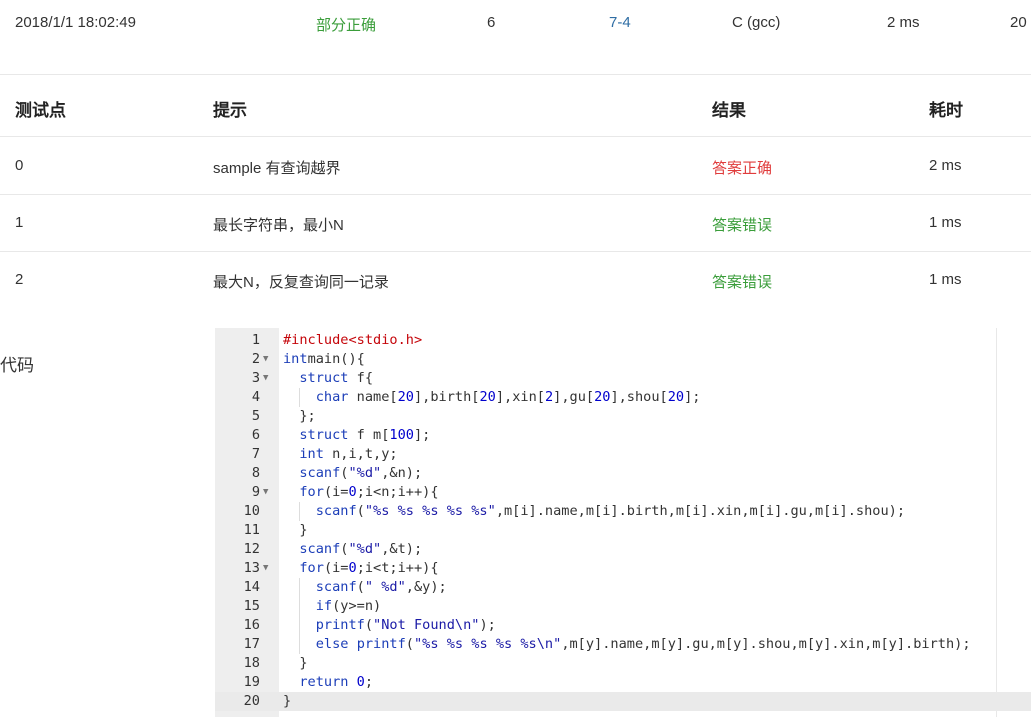  Describe the element at coordinates (623, 454) in the screenshot. I see `code-line: 7 int n,i,t,y;` at that location.